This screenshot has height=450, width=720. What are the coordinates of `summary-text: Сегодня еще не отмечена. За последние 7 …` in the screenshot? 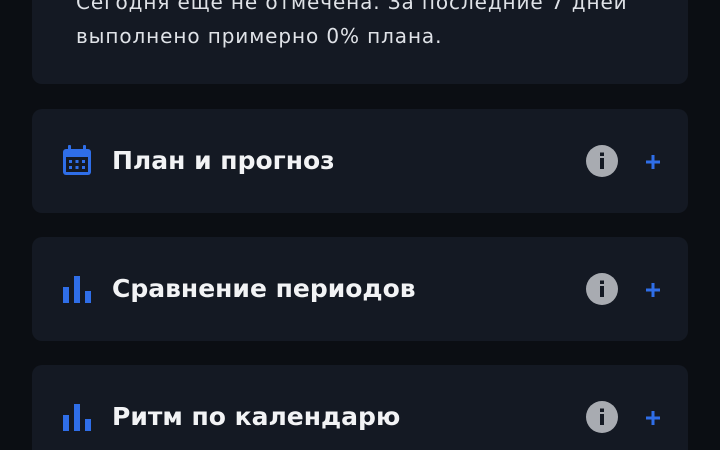 It's located at (352, 24).